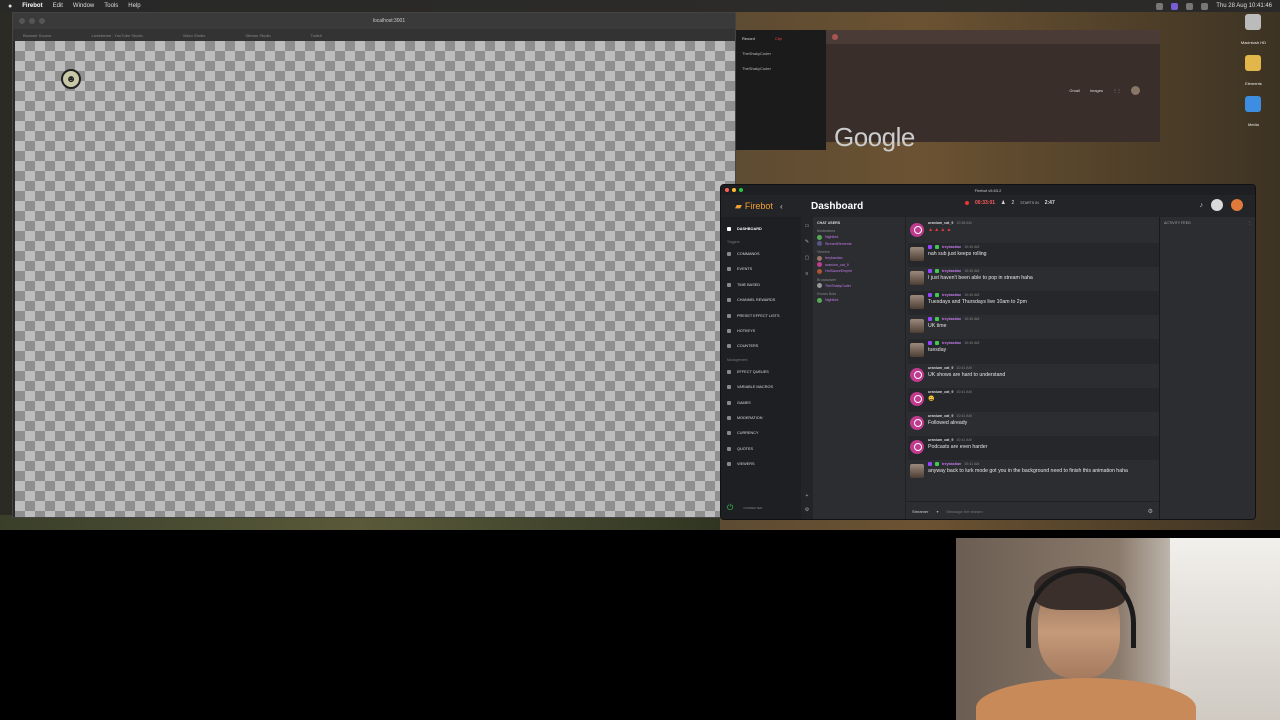 The height and width of the screenshot is (720, 1280). Describe the element at coordinates (778, 38) in the screenshot. I see `obs-tab-clip: Clip` at that location.